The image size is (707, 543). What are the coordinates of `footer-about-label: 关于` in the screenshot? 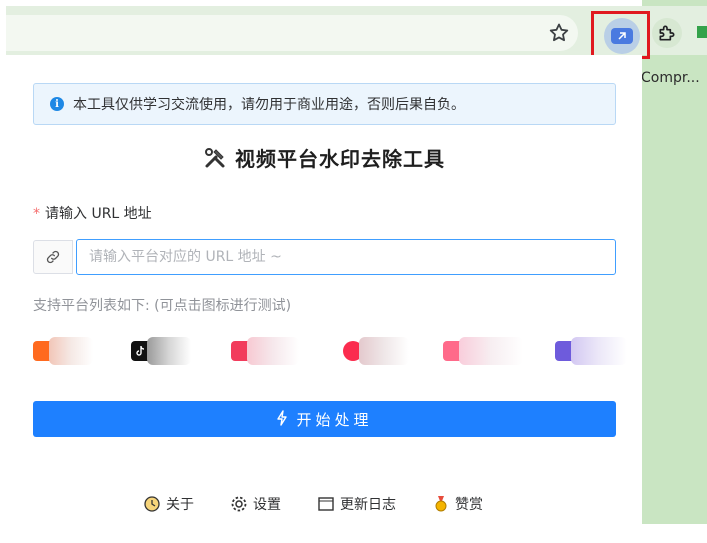 It's located at (180, 505).